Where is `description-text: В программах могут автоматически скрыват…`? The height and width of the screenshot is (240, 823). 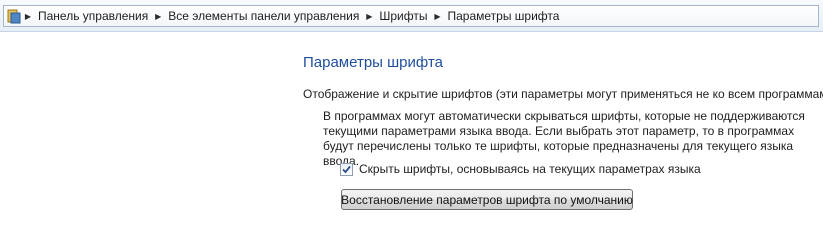
description-text: В программах могут автоматически скрыват… is located at coordinates (564, 138).